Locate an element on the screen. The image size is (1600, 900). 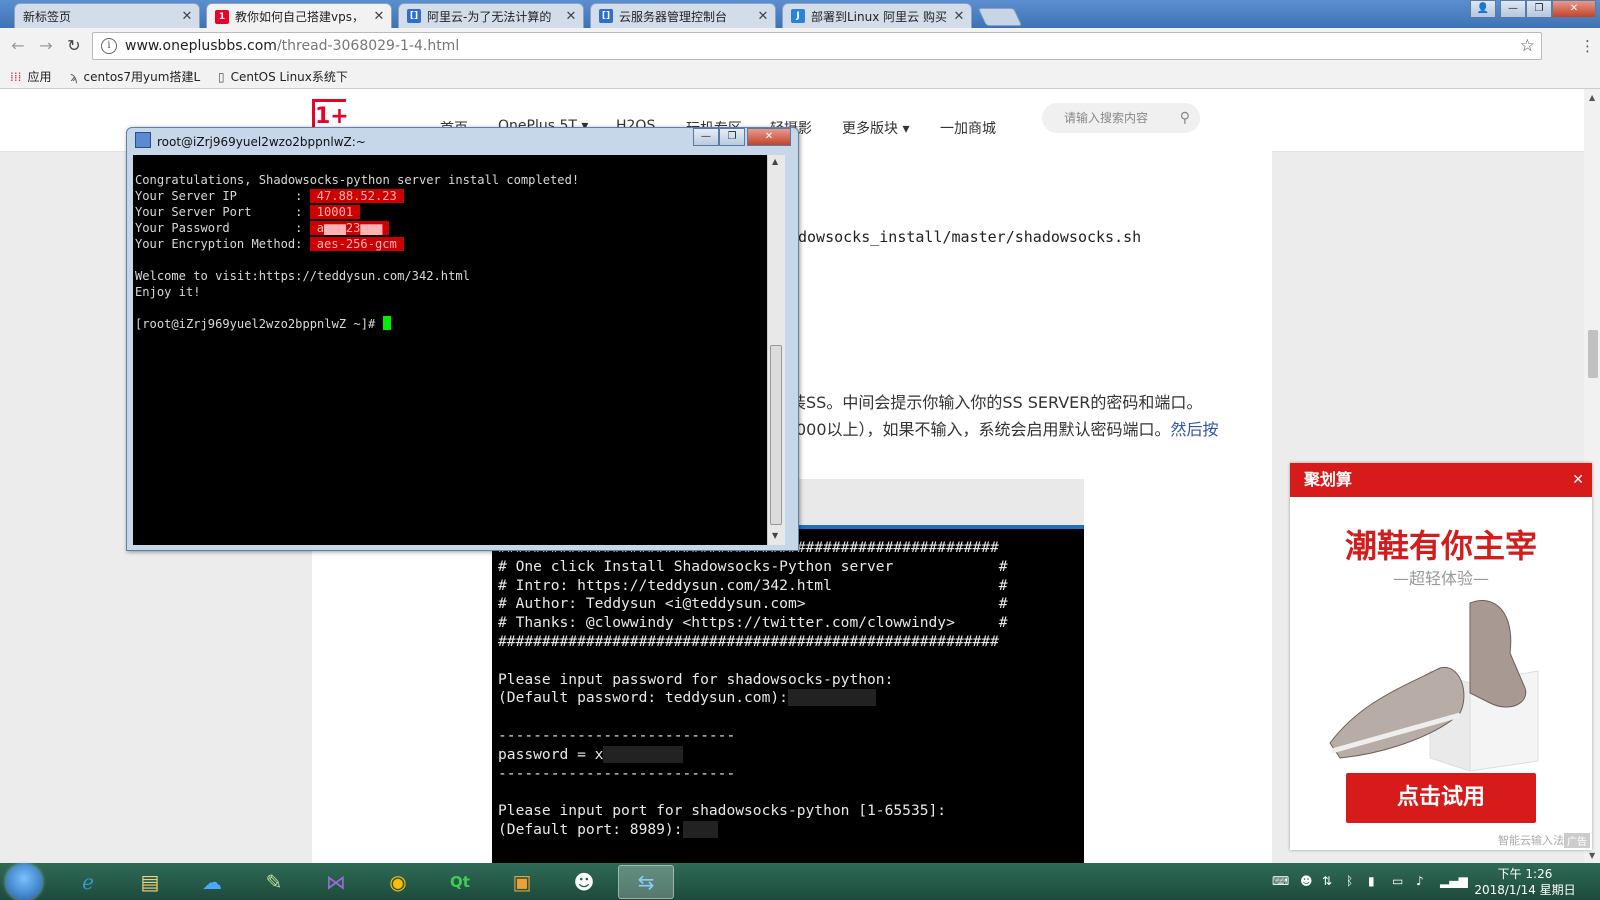
volume-icon: ♪ is located at coordinates (1420, 881).